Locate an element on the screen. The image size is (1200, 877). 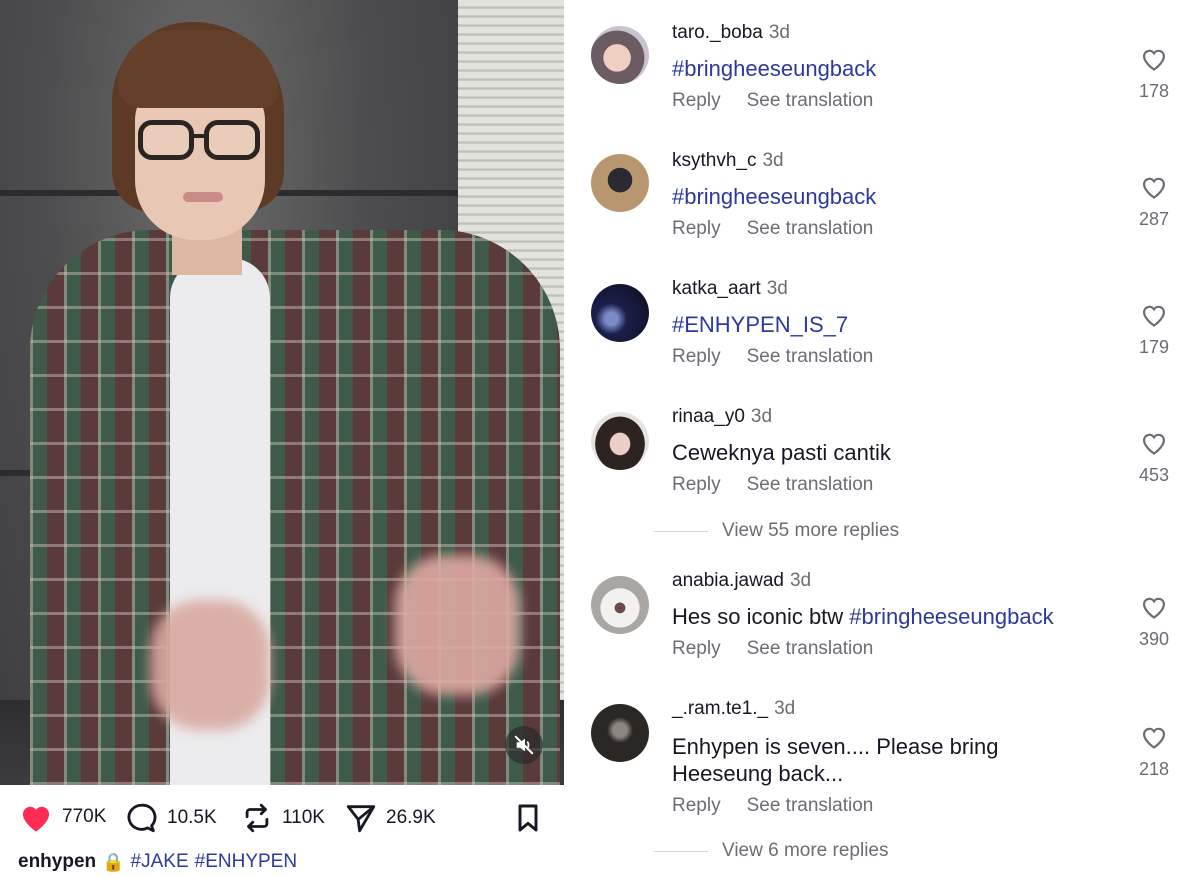
comment-like-count: 390 is located at coordinates (1154, 639).